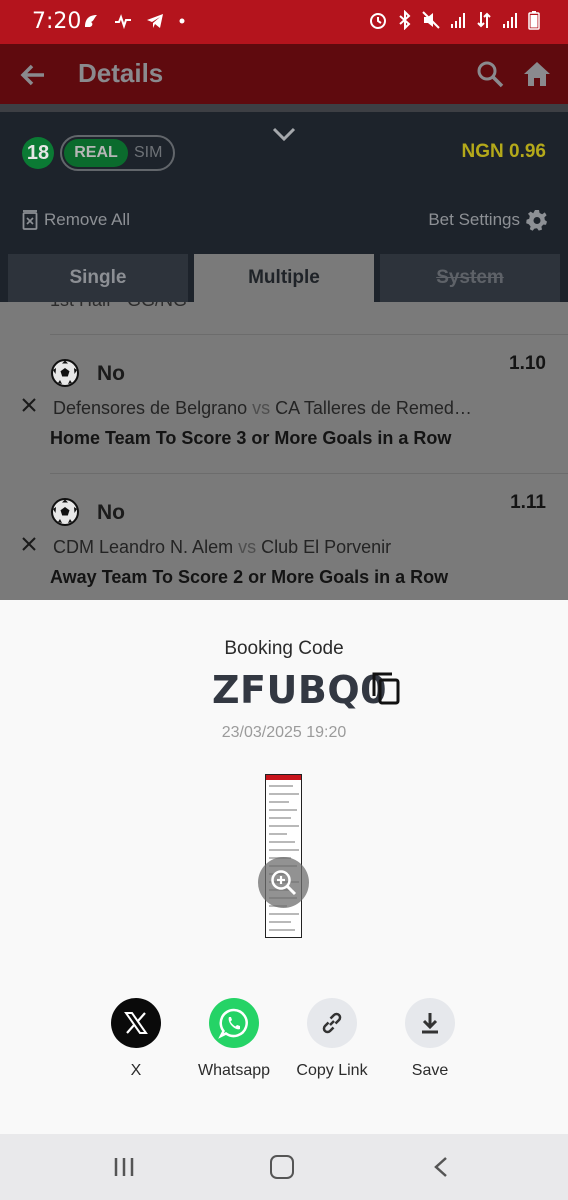  Describe the element at coordinates (284, 732) in the screenshot. I see `booking-date: 23/03/2025 19:20` at that location.